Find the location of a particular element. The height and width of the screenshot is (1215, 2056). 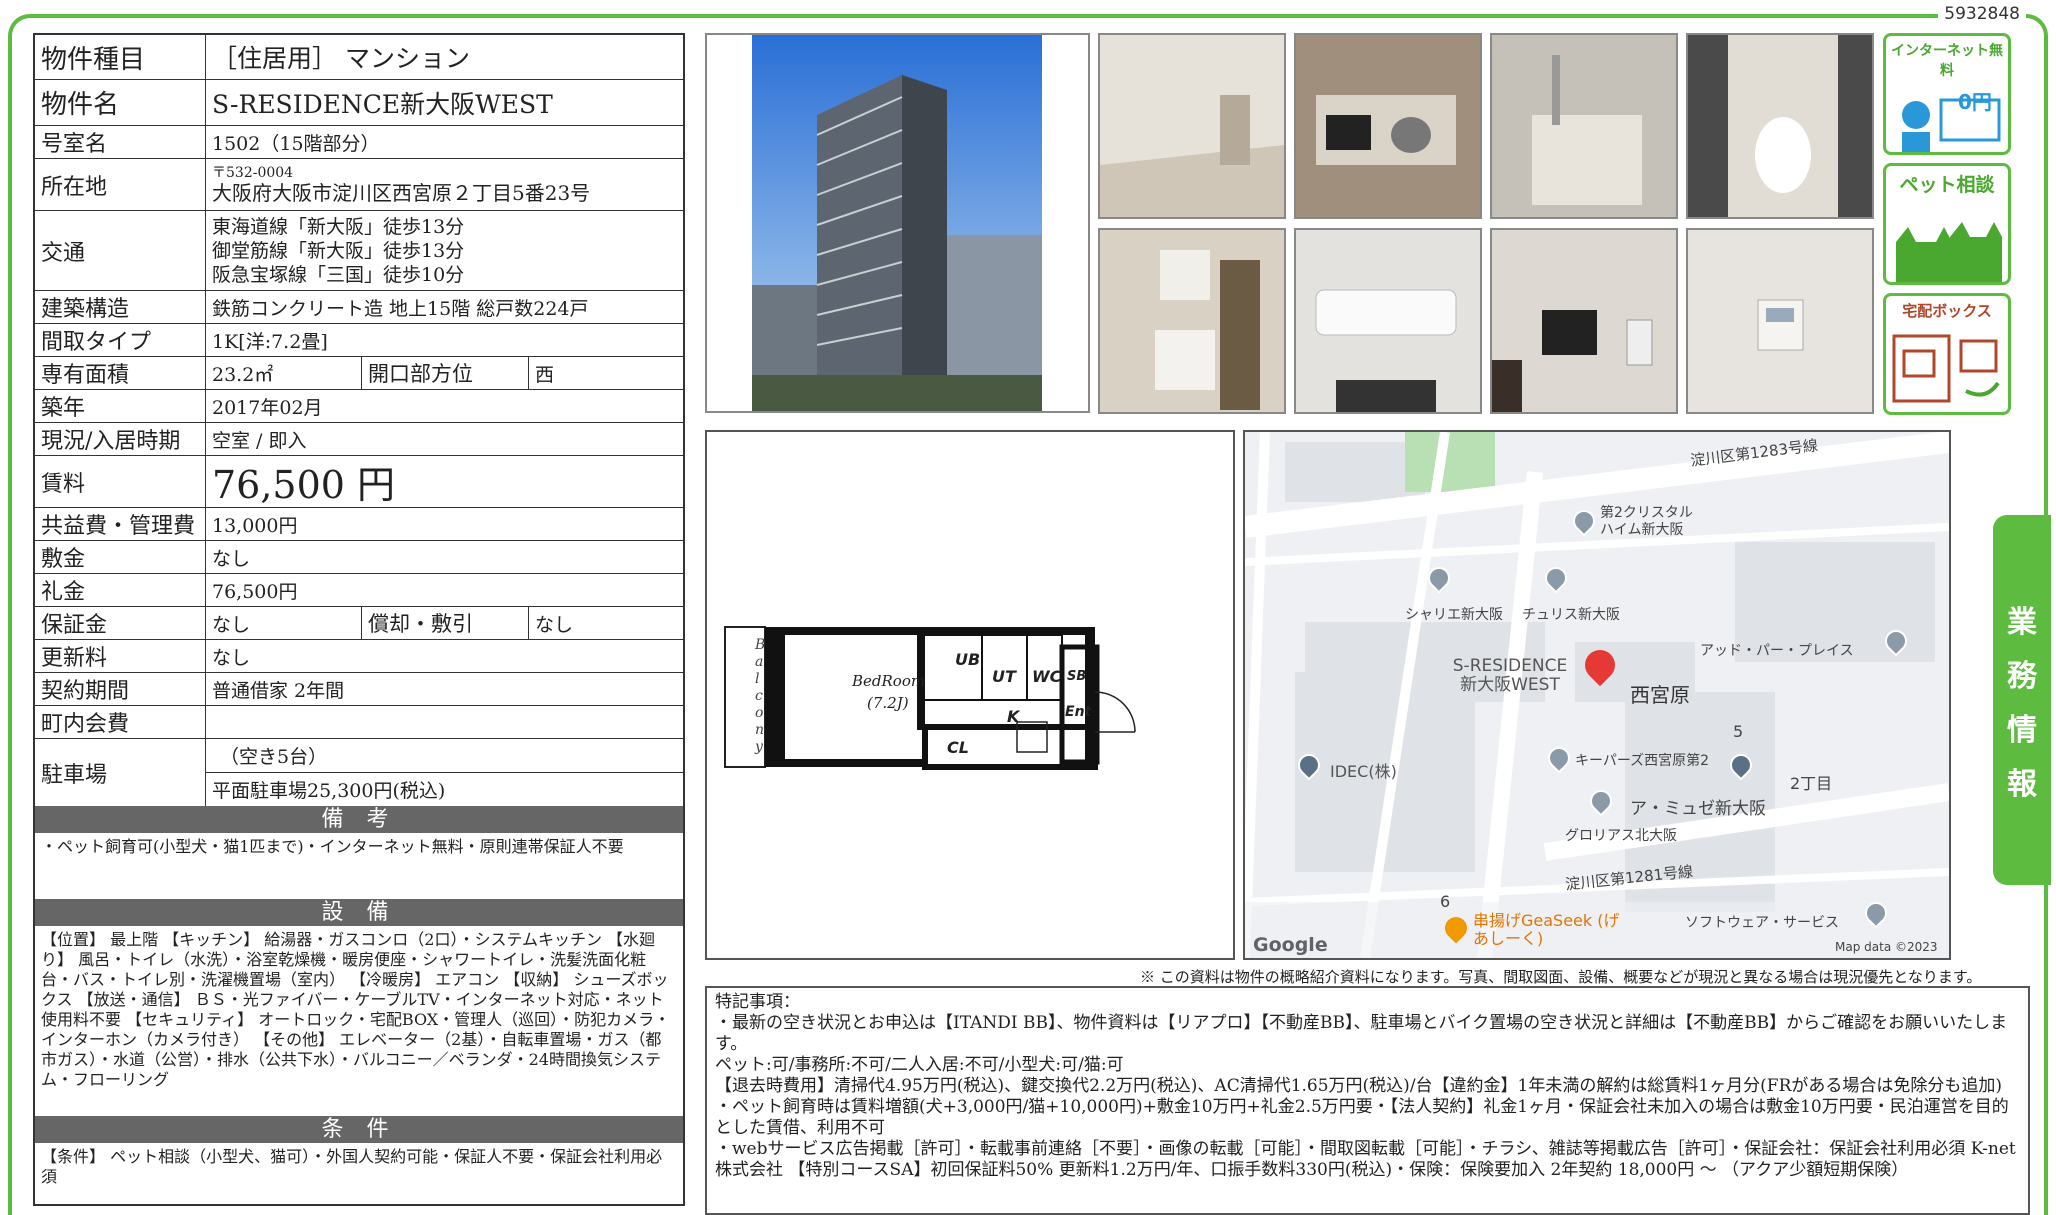

postal-code: 〒532-0004 is located at coordinates (253, 172).